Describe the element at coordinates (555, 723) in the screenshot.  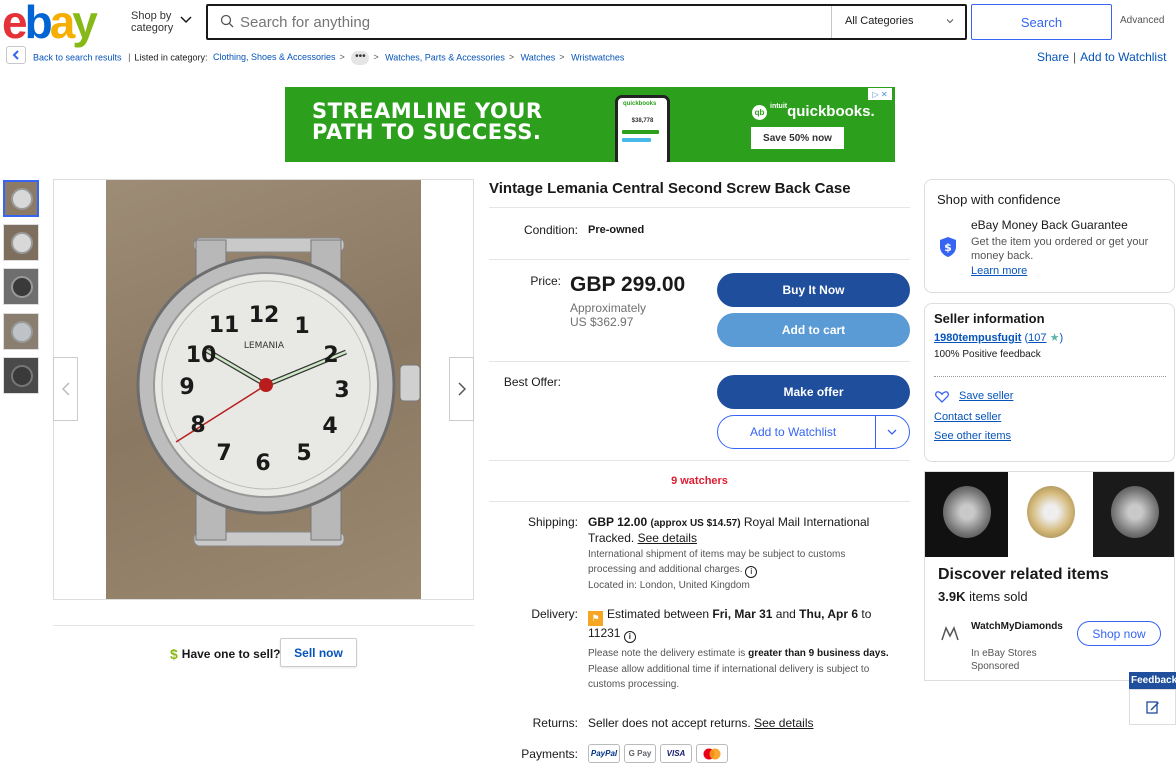
I see `returns-label: Returns:` at that location.